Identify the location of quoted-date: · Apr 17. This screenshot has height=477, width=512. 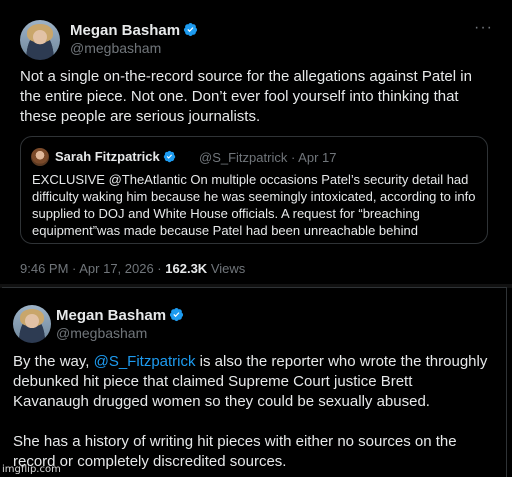
(313, 157).